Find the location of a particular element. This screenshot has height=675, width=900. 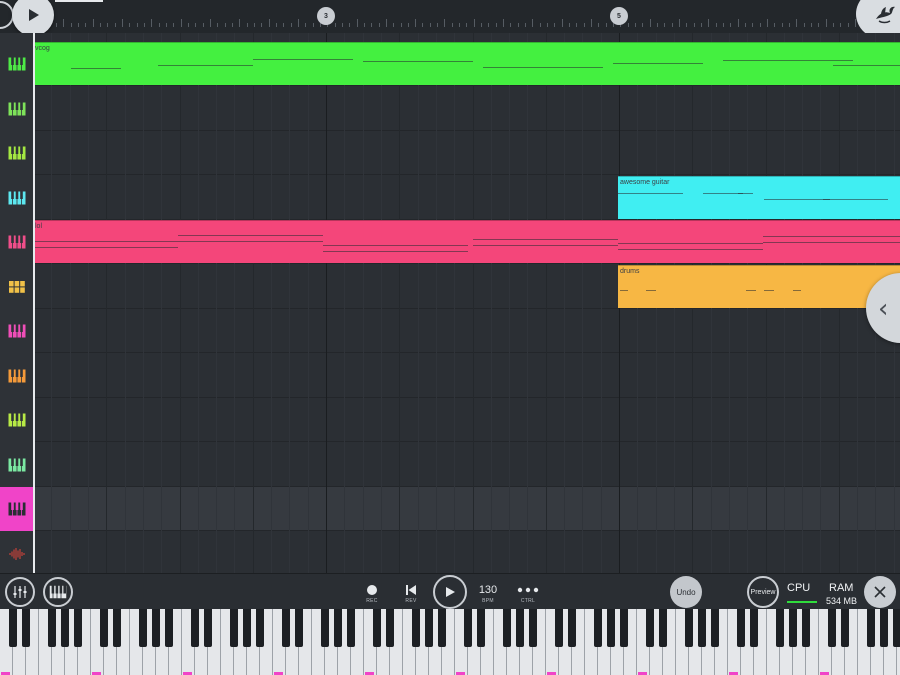

record-control: REC is located at coordinates (372, 594).